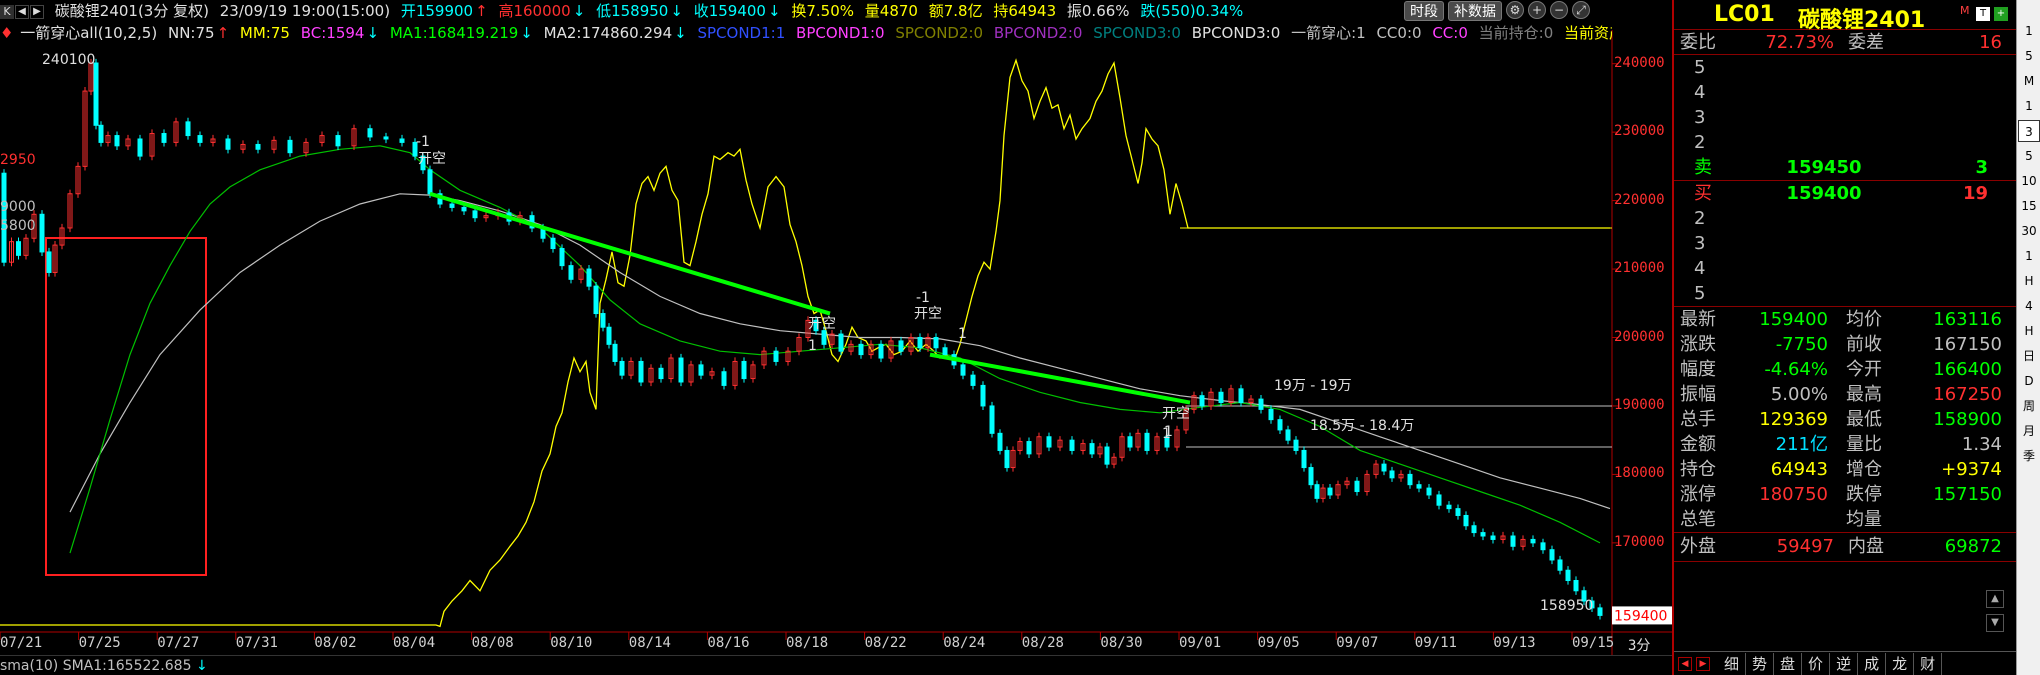 The height and width of the screenshot is (675, 2040). What do you see at coordinates (1703, 167) in the screenshot?
I see `level-label: 卖` at bounding box center [1703, 167].